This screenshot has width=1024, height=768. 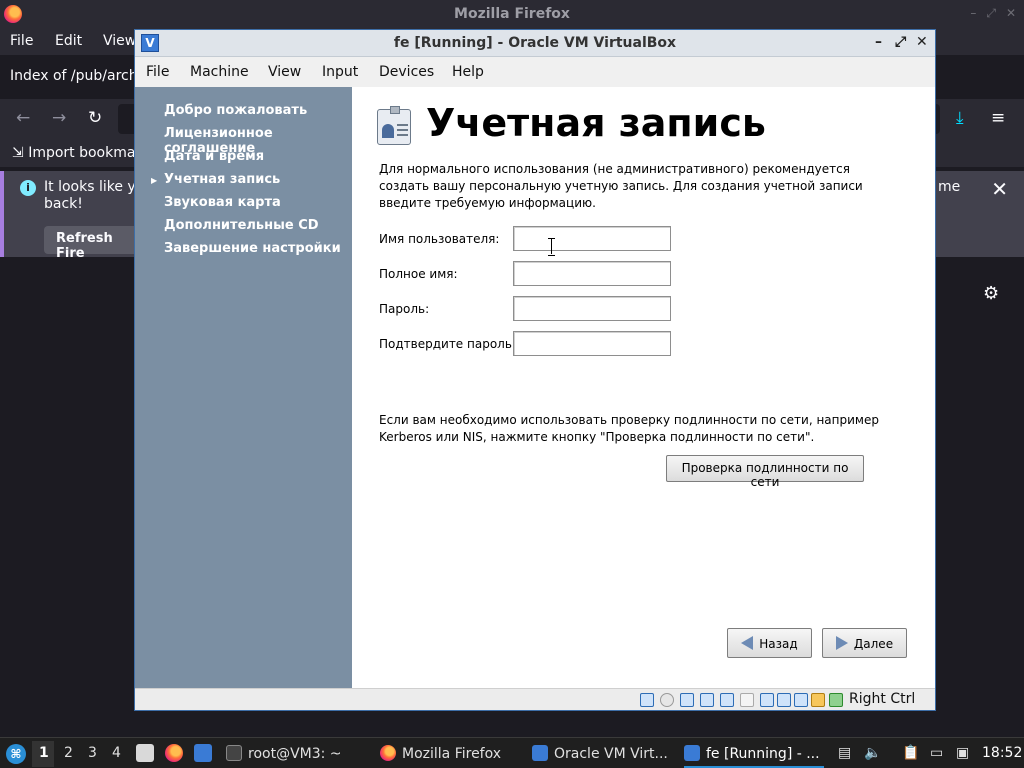 What do you see at coordinates (882, 699) in the screenshot?
I see `host-key-label: Right Ctrl` at bounding box center [882, 699].